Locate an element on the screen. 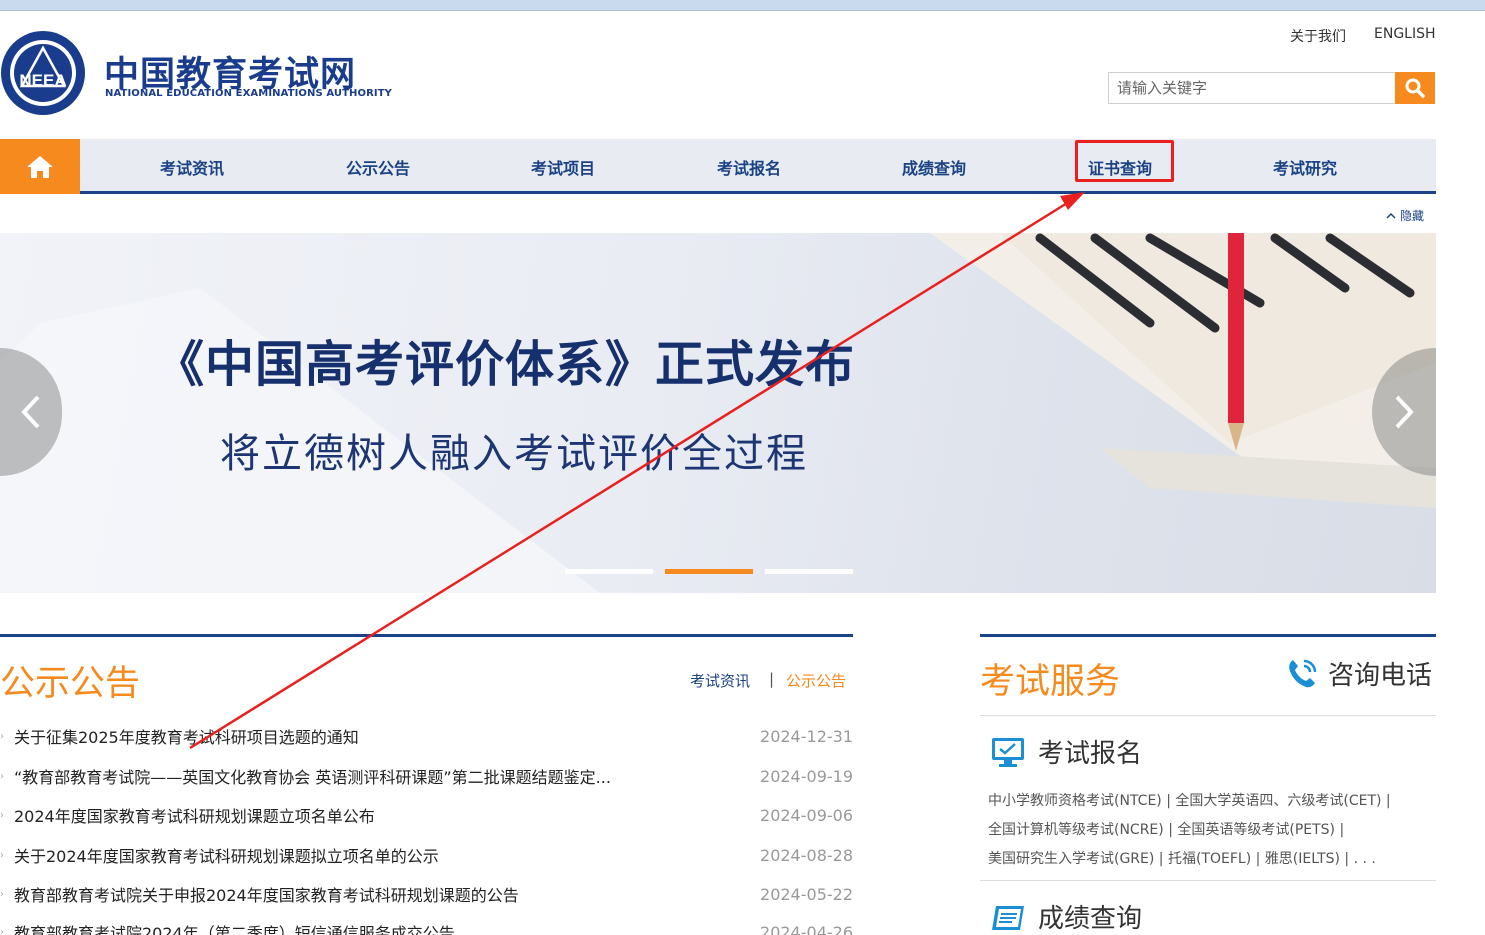 Image resolution: width=1485 pixels, height=935 pixels. tab-notices: 公示公告 is located at coordinates (816, 680).